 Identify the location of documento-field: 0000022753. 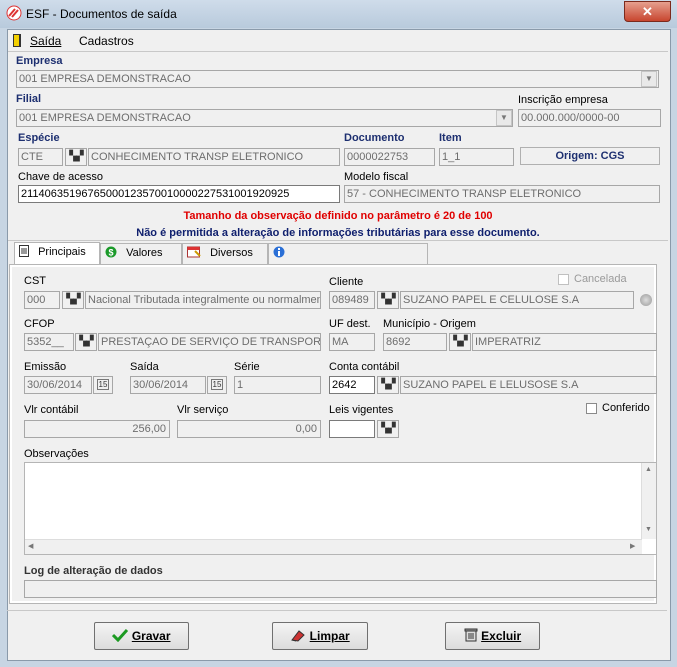
(389, 157).